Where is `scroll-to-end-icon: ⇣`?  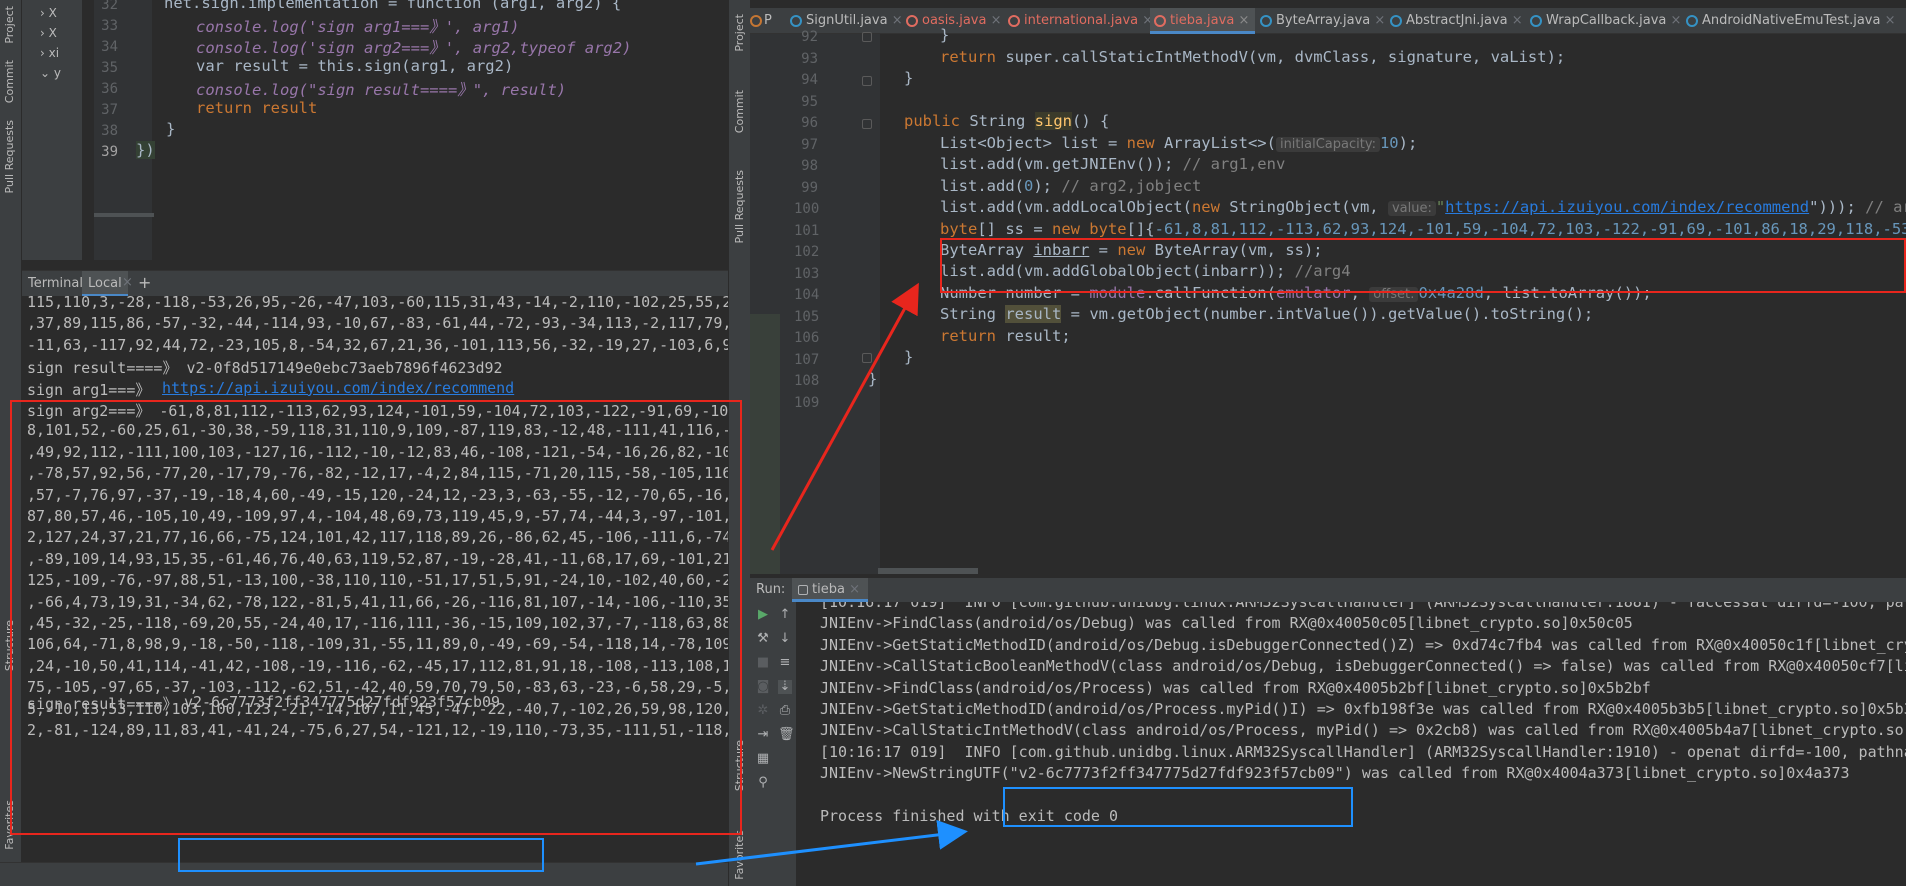 scroll-to-end-icon: ⇣ is located at coordinates (785, 687).